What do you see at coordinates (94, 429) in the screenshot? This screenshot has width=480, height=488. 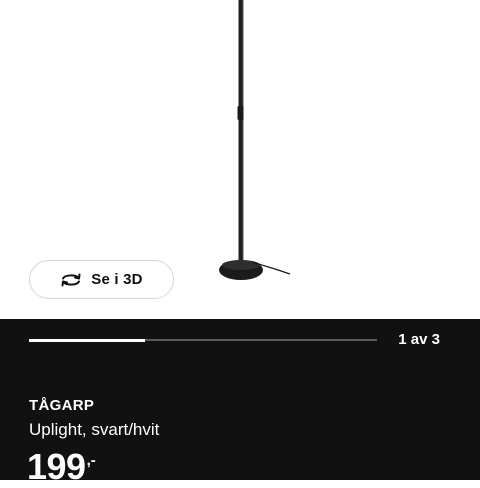 I see `product-description: Uplight, svart/hvit` at bounding box center [94, 429].